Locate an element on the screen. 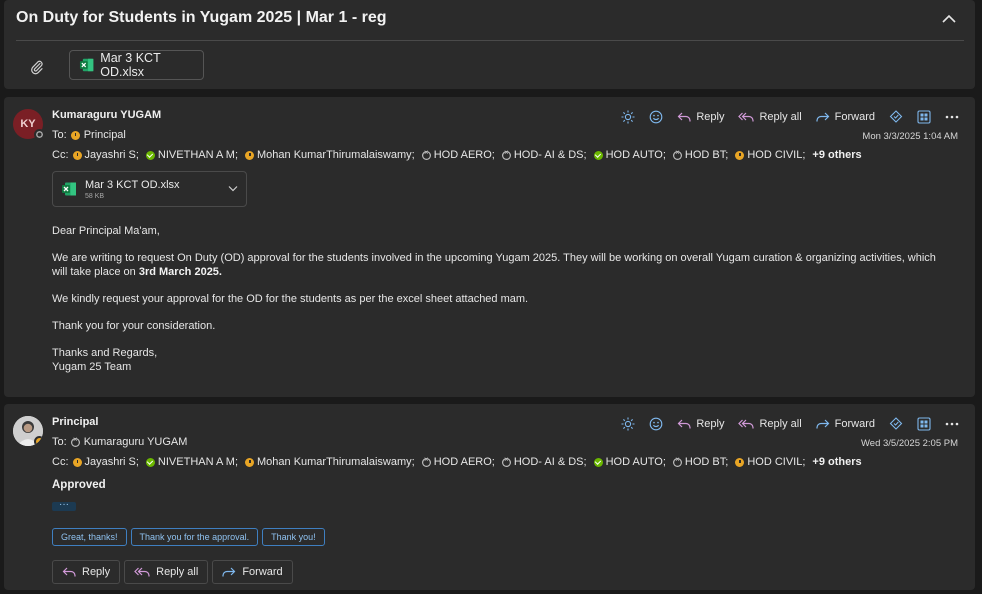 Image resolution: width=982 pixels, height=594 pixels. sender-name: Principal is located at coordinates (75, 422).